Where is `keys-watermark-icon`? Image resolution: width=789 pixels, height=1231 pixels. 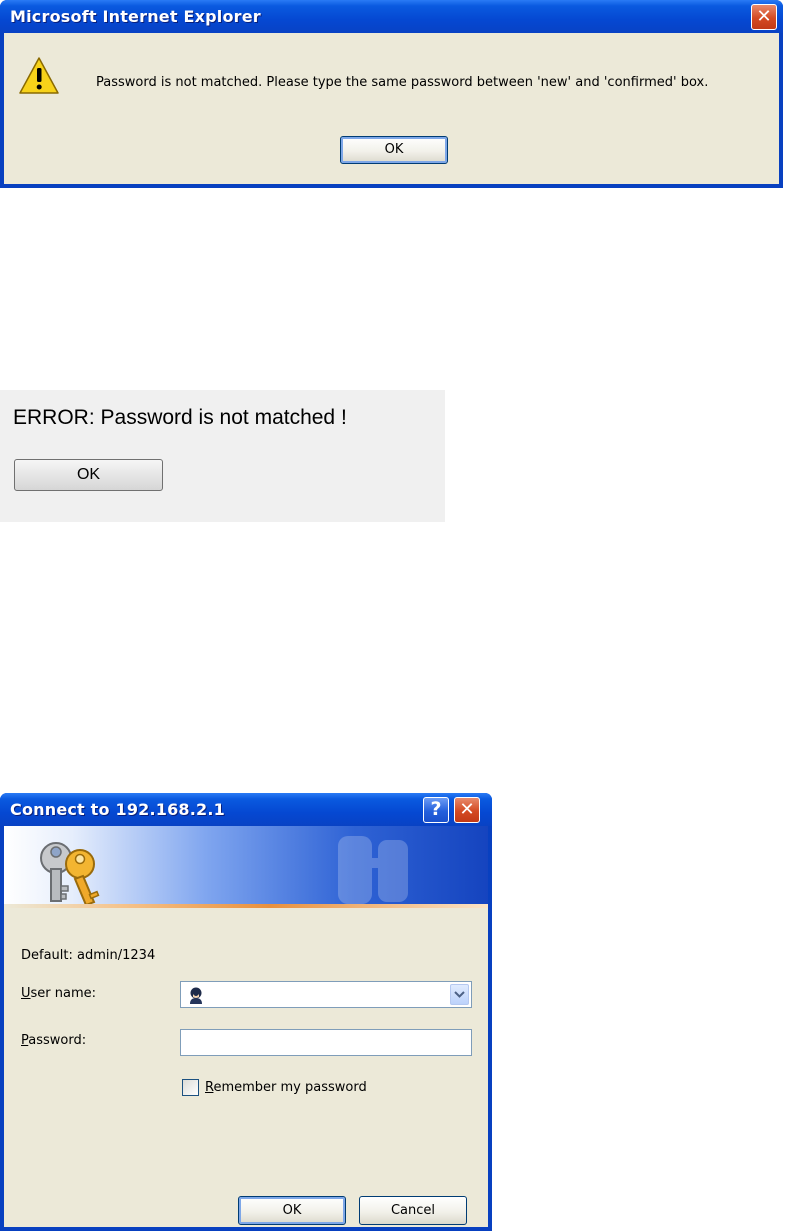 keys-watermark-icon is located at coordinates (373, 870).